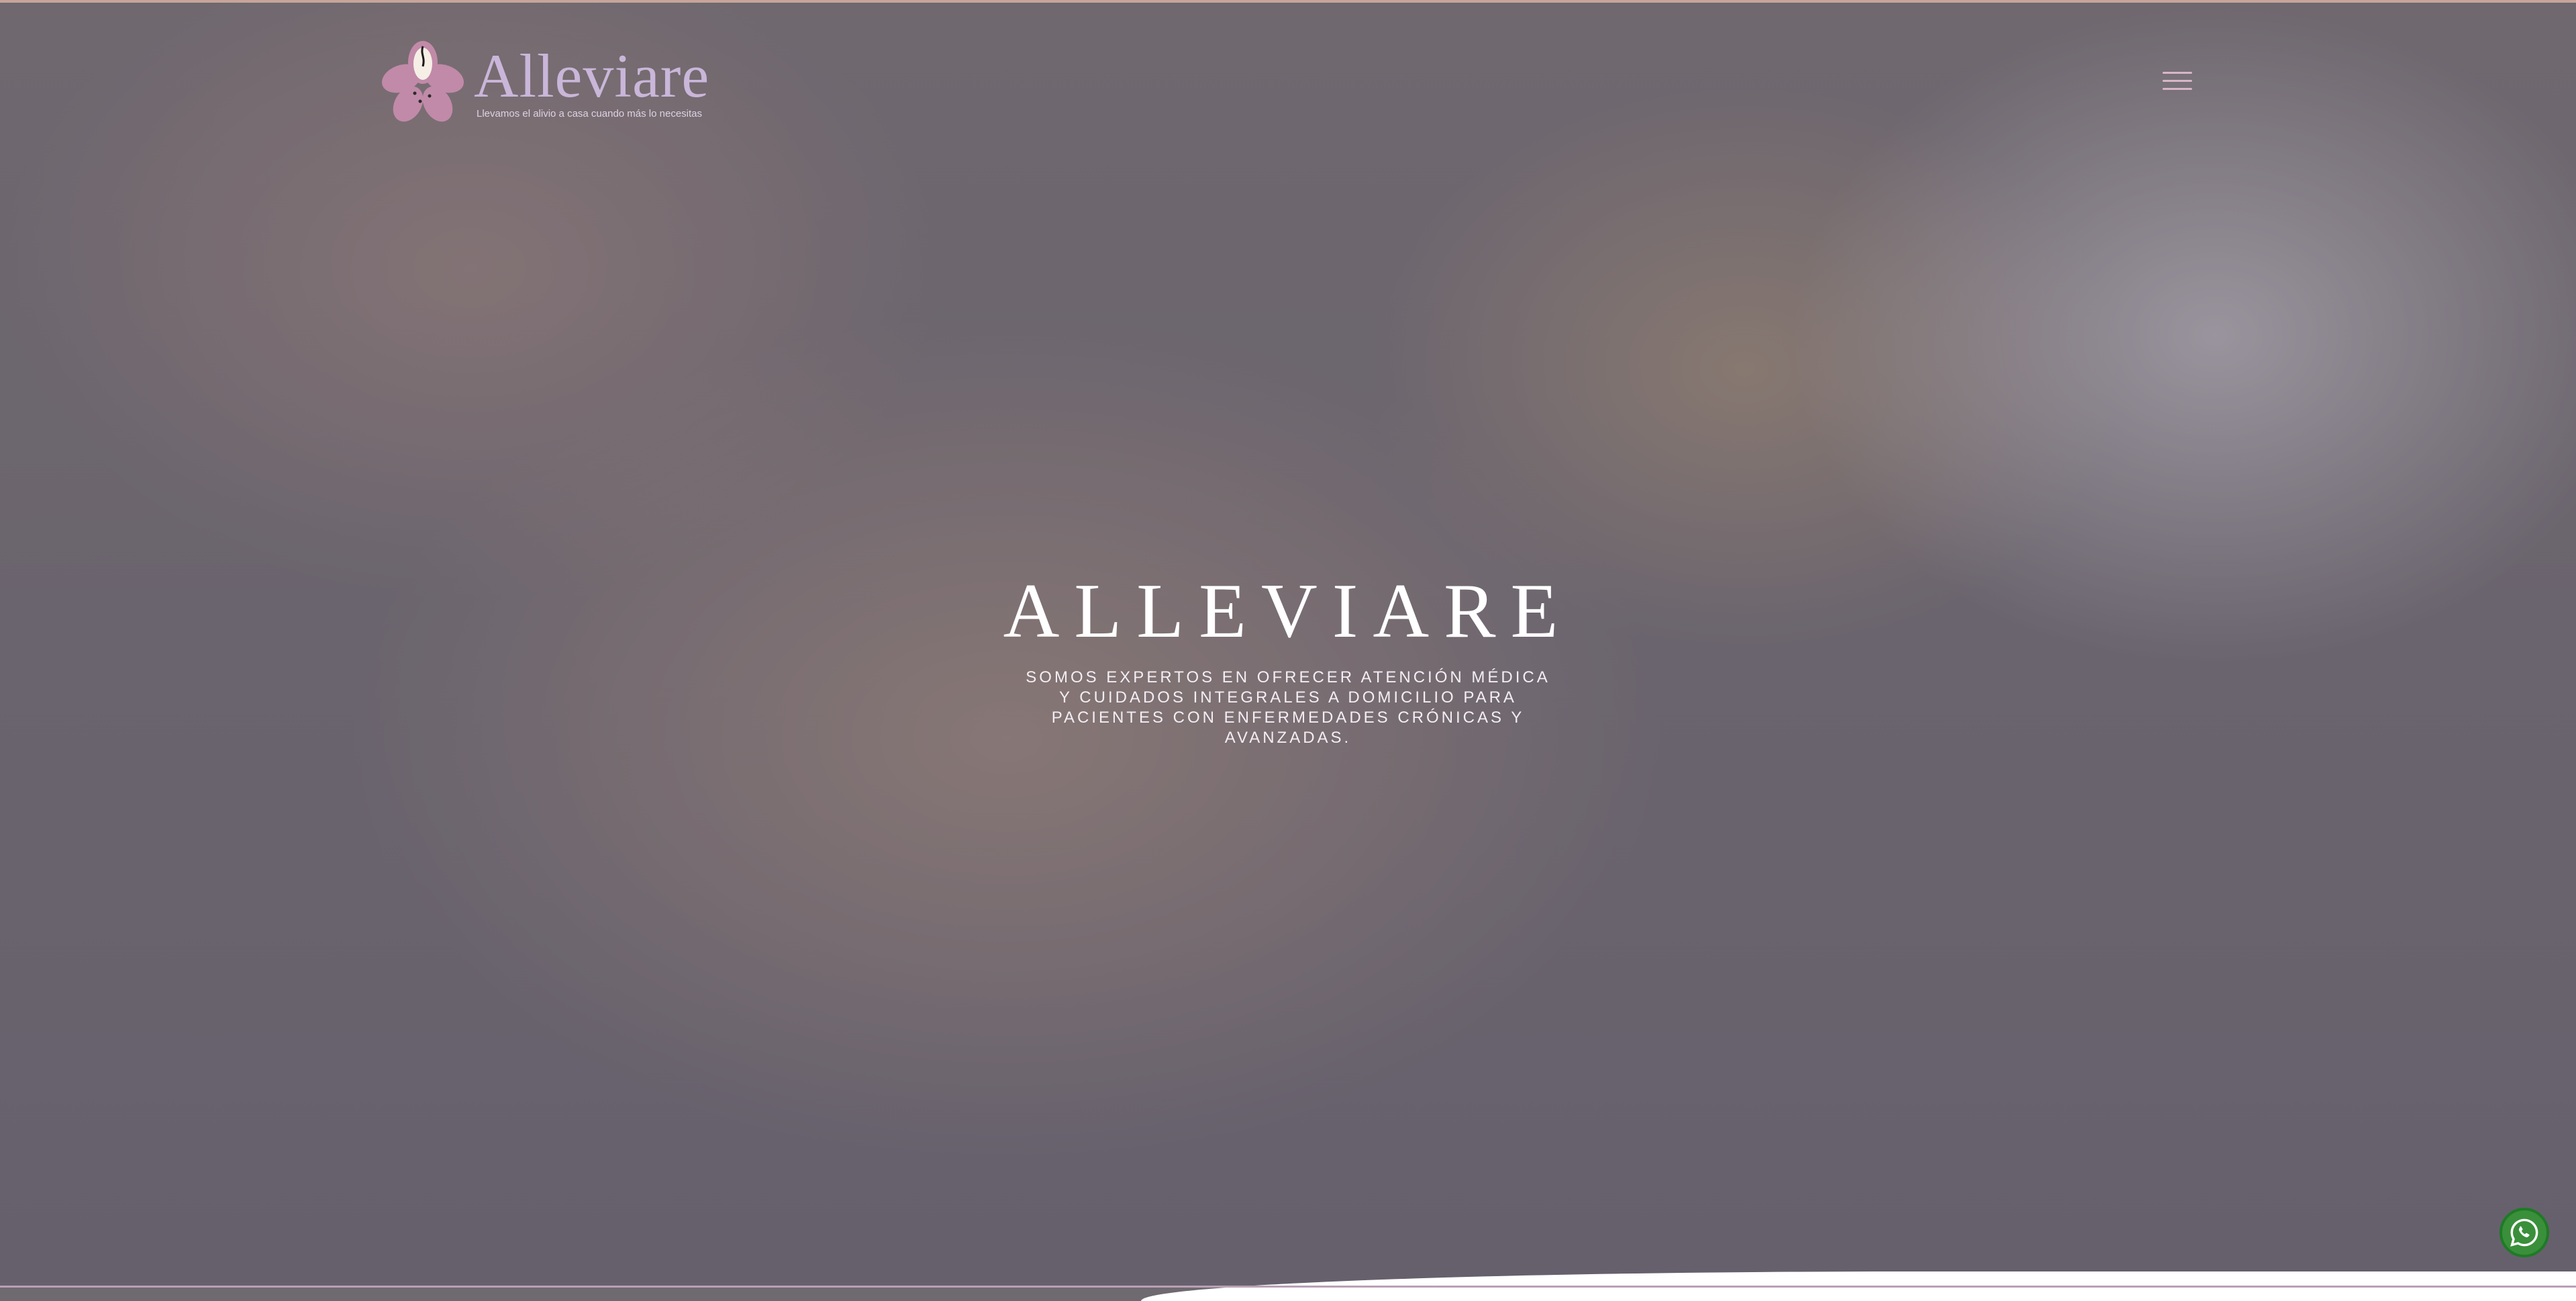 The width and height of the screenshot is (2576, 1301). Describe the element at coordinates (592, 76) in the screenshot. I see `brand-name: Alleviare` at that location.